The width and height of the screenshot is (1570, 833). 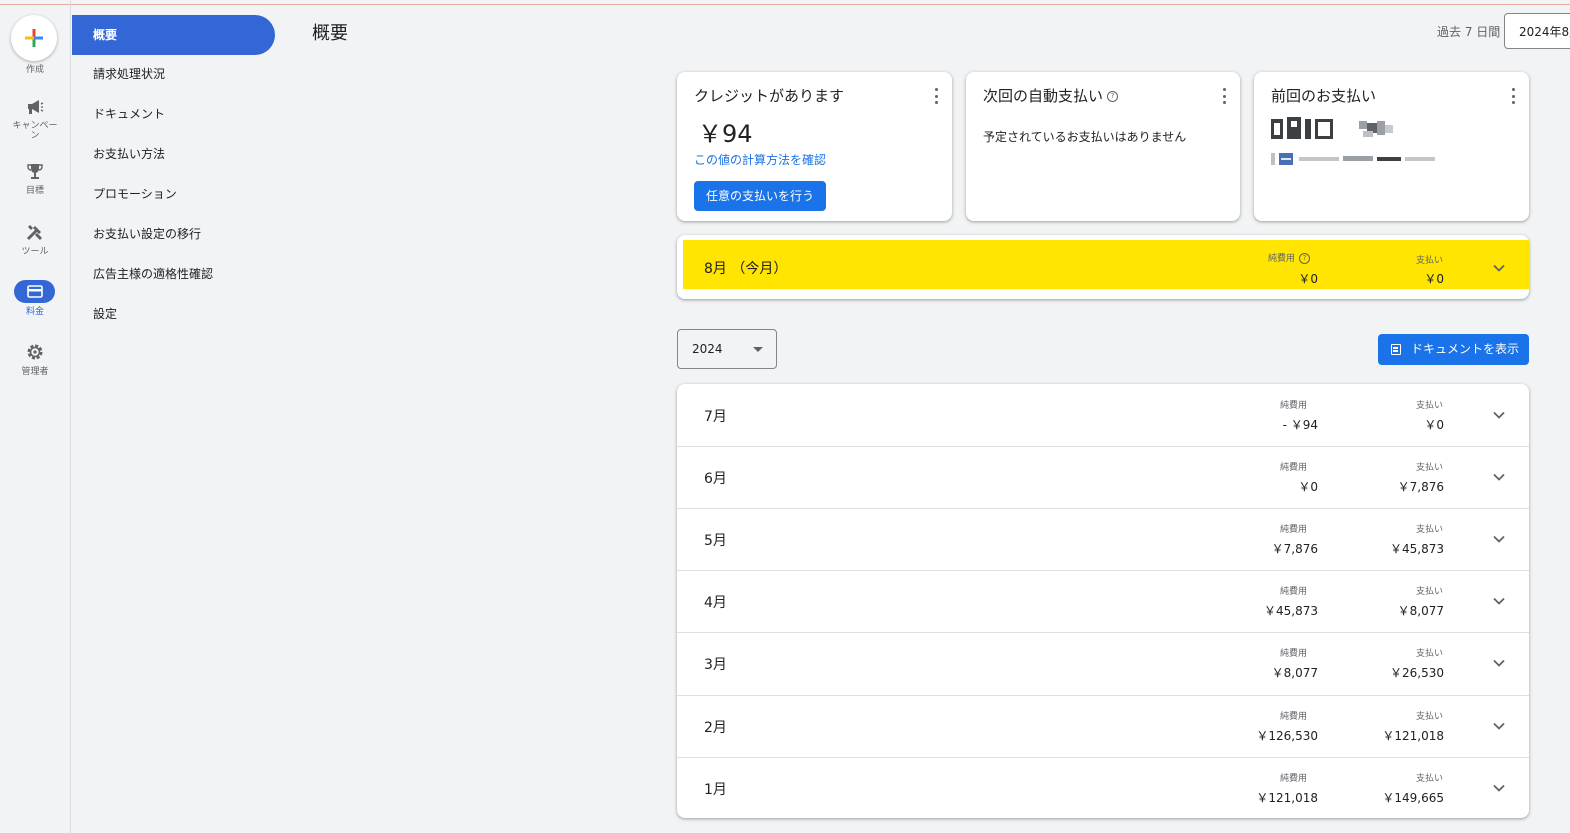 What do you see at coordinates (769, 96) in the screenshot?
I see `credit-card-title: クレジットがあります` at bounding box center [769, 96].